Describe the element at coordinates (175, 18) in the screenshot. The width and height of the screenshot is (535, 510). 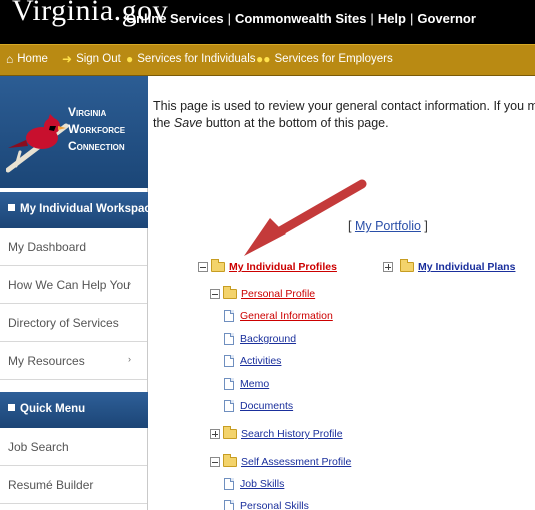
I see `online-services-link: Online Services` at that location.